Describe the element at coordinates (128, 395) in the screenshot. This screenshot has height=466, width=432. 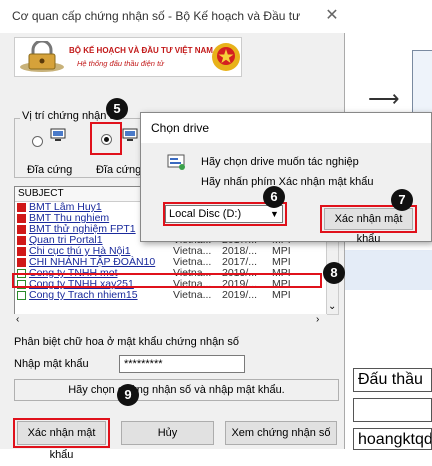
I see `step-badge-9: 9` at that location.